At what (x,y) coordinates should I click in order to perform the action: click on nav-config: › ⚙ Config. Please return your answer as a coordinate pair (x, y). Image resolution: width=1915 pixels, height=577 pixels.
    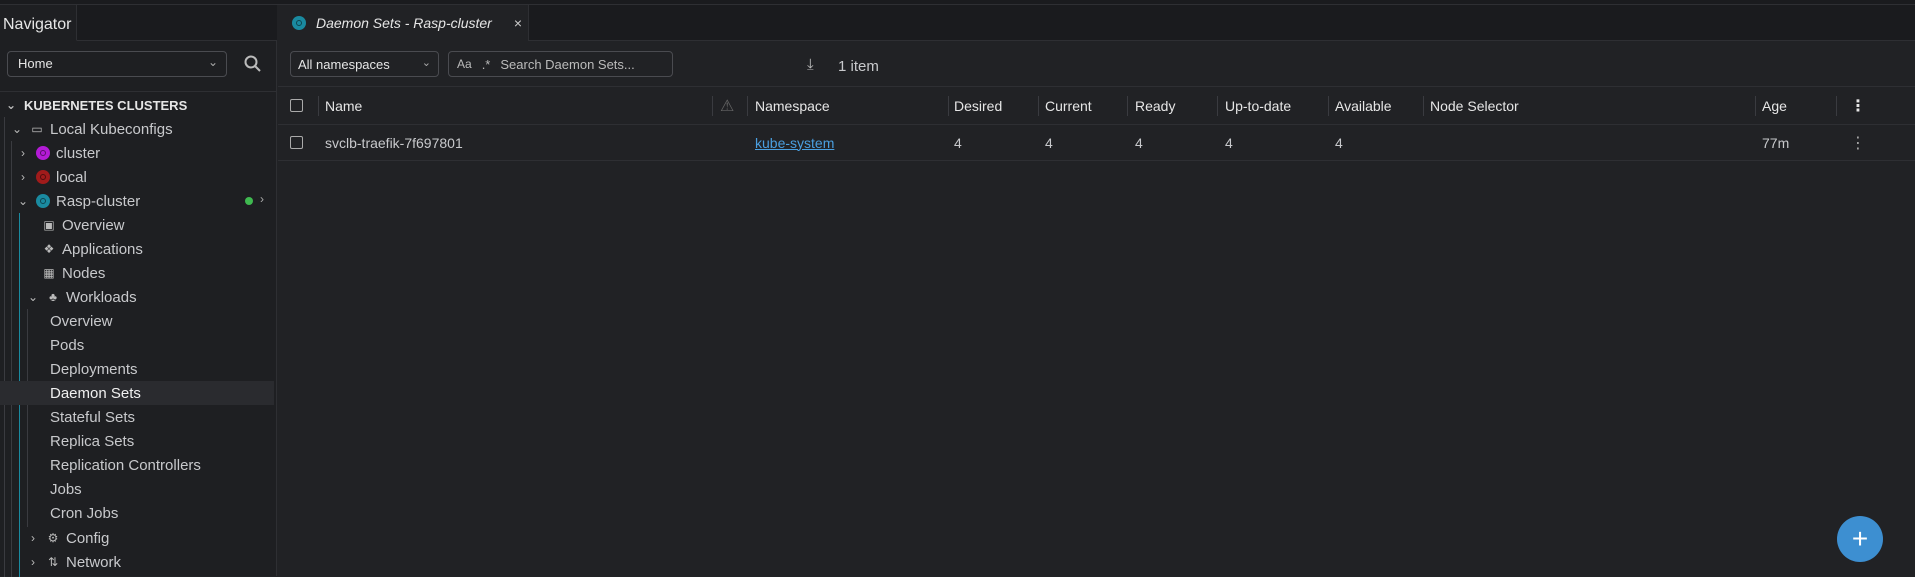
    Looking at the image, I should click on (67, 538).